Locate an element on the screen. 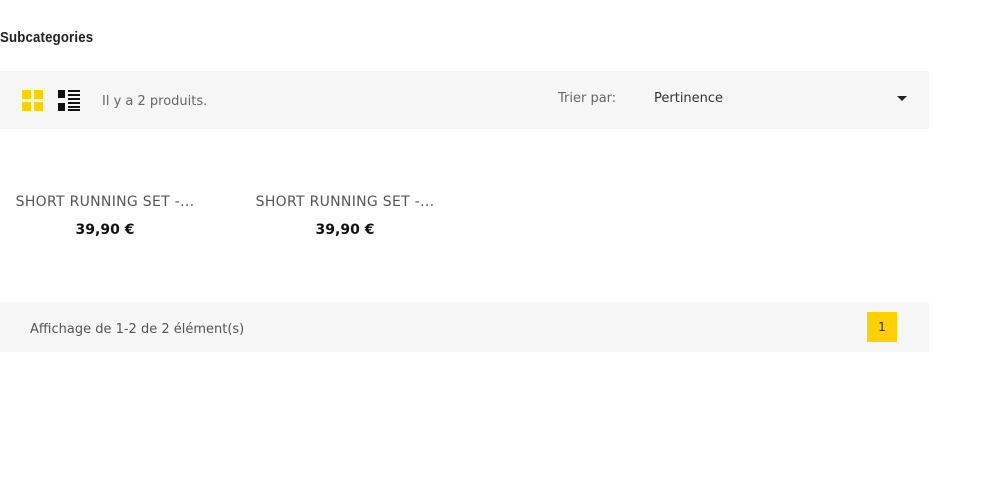  sort-label: Trier par: is located at coordinates (587, 98).